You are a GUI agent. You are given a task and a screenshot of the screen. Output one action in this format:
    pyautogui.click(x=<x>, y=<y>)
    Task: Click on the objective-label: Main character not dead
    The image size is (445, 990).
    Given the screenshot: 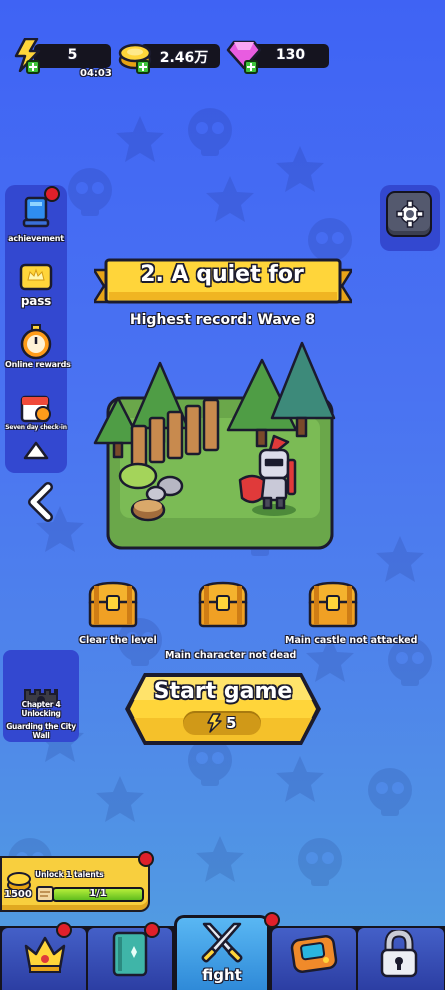 What is the action you would take?
    pyautogui.click(x=231, y=655)
    